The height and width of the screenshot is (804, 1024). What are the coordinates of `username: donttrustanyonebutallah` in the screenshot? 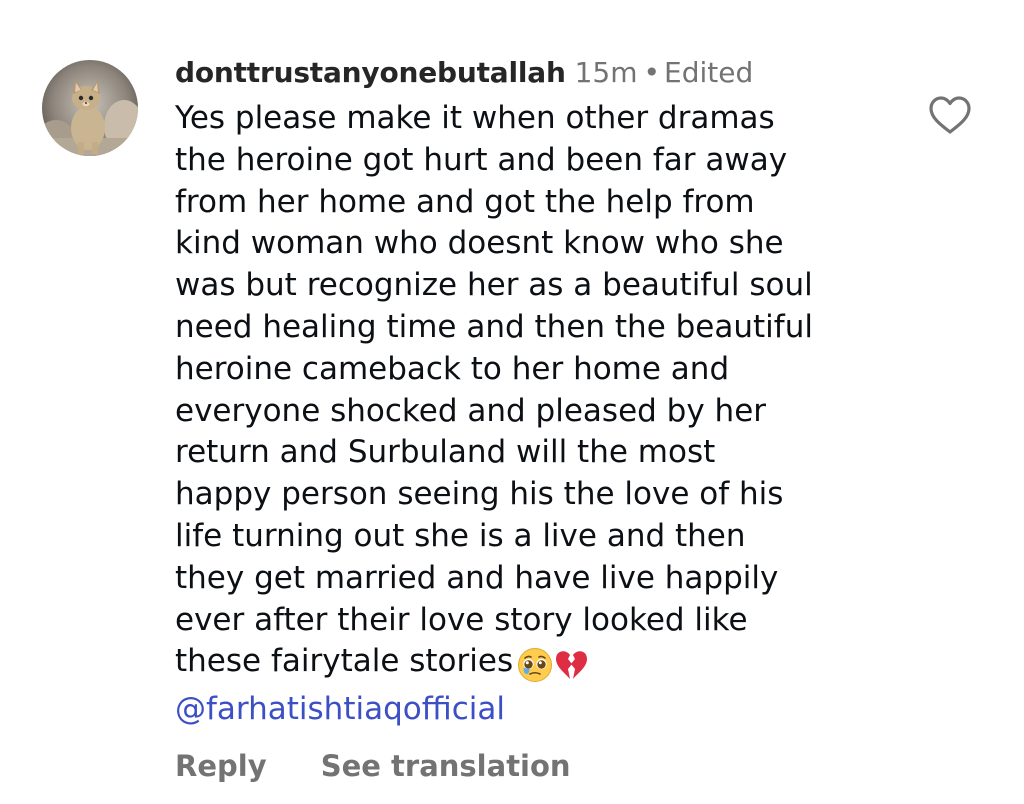 It's located at (370, 72).